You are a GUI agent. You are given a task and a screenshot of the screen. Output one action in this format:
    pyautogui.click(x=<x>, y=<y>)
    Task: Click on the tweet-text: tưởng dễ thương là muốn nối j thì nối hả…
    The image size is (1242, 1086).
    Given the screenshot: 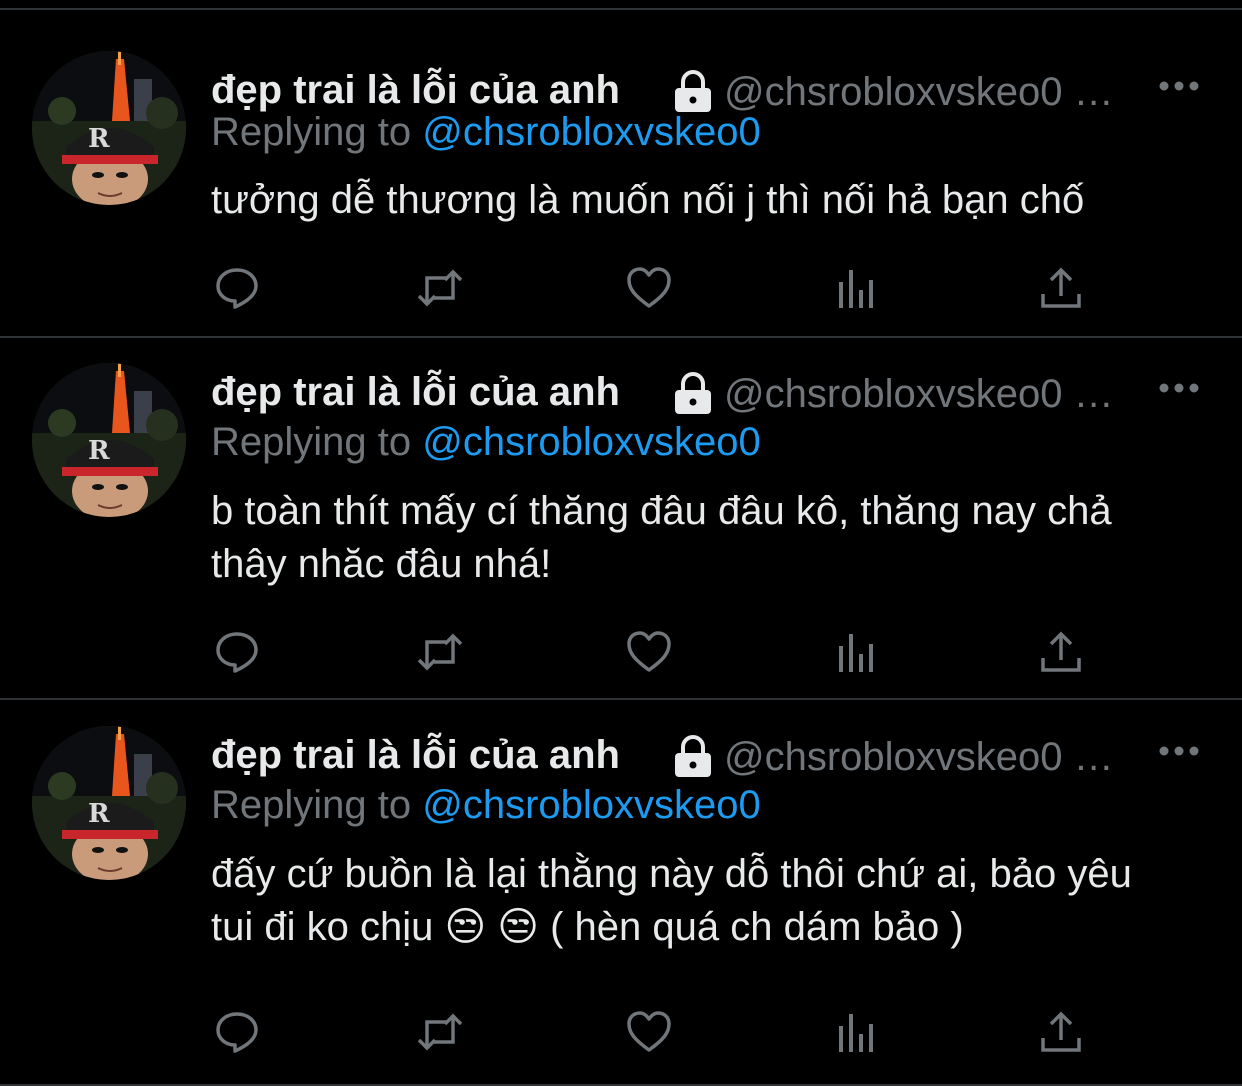 What is the action you would take?
    pyautogui.click(x=648, y=200)
    